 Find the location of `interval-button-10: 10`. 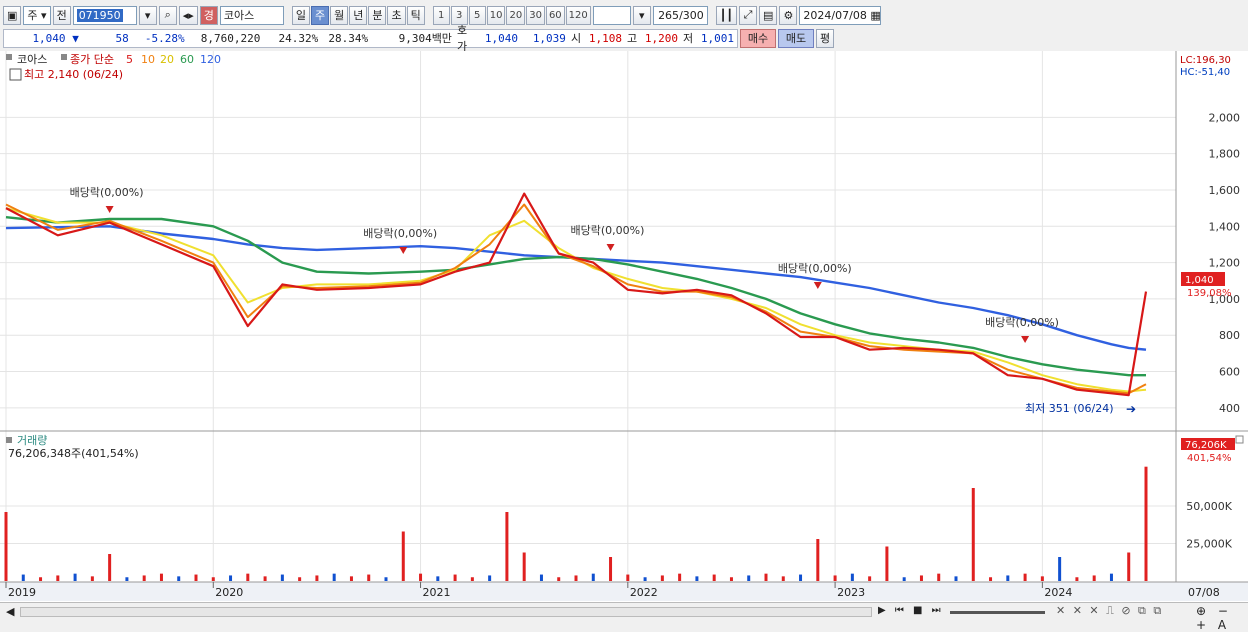

interval-button-10: 10 is located at coordinates (496, 15).